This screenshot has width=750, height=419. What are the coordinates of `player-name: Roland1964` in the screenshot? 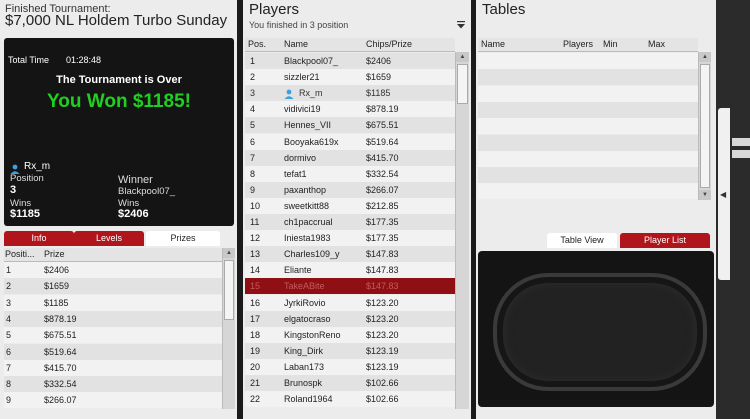 It's located at (308, 399).